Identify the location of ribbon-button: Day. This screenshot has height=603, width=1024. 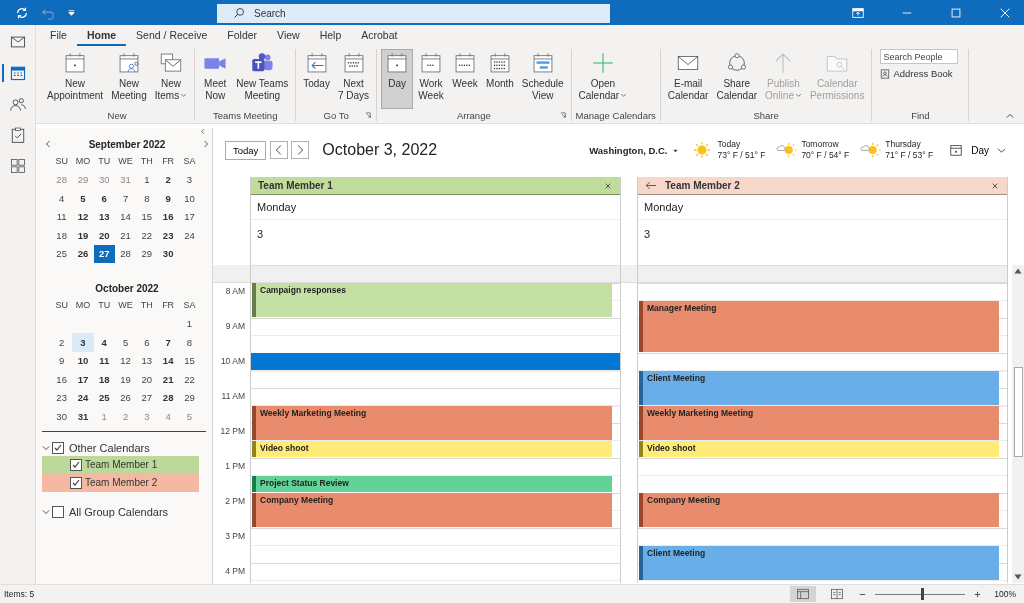
(397, 79).